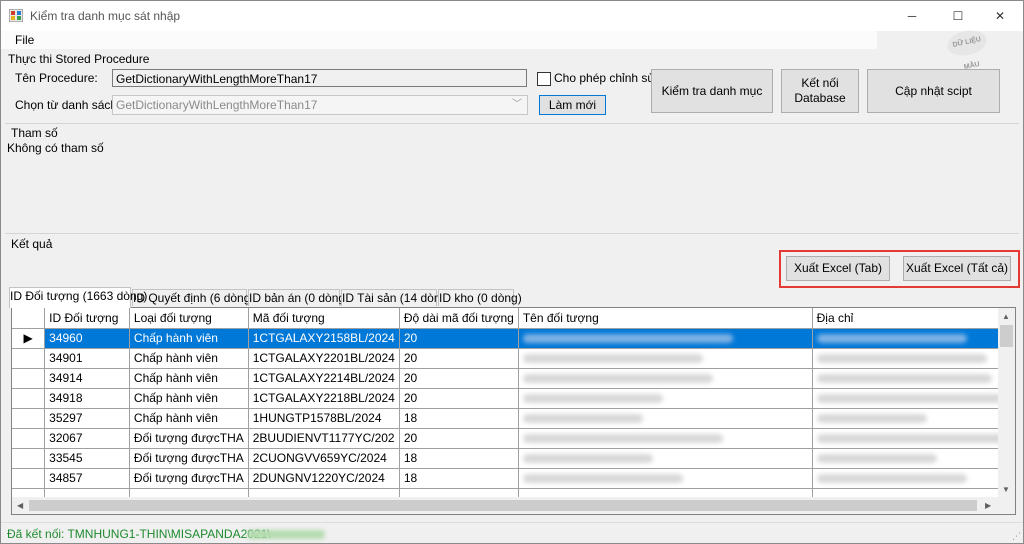 This screenshot has height=544, width=1024. What do you see at coordinates (957, 268) in the screenshot?
I see `export-excel-all-button: Xuất Excel (Tất cả)` at bounding box center [957, 268].